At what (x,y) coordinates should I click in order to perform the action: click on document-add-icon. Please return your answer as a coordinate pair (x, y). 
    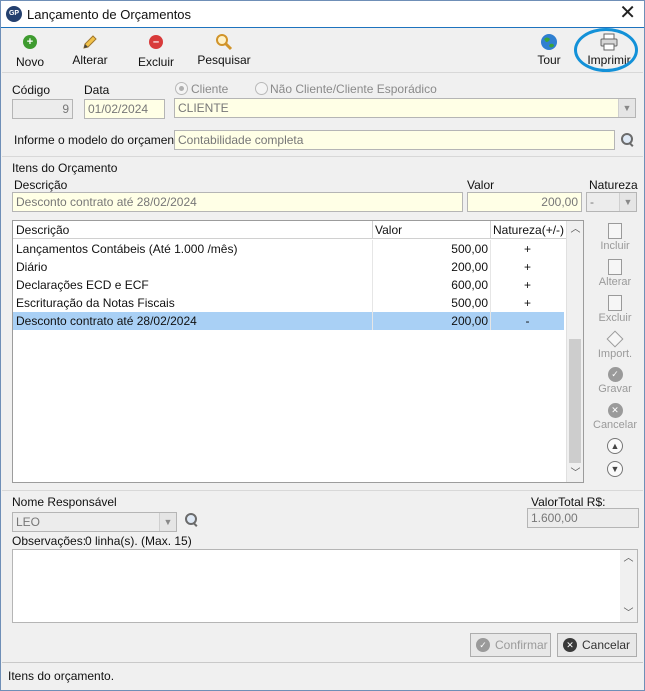
    Looking at the image, I should click on (615, 231).